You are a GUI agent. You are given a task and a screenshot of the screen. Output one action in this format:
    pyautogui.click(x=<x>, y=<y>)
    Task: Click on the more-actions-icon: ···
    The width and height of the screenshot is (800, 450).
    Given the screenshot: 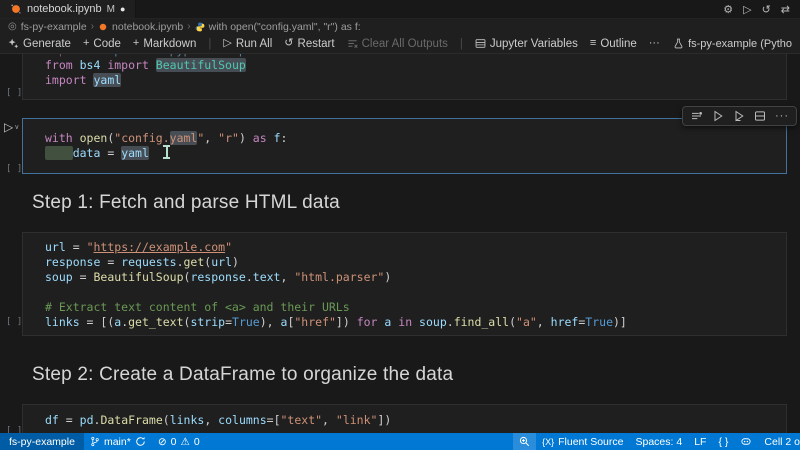 What is the action you would take?
    pyautogui.click(x=782, y=116)
    